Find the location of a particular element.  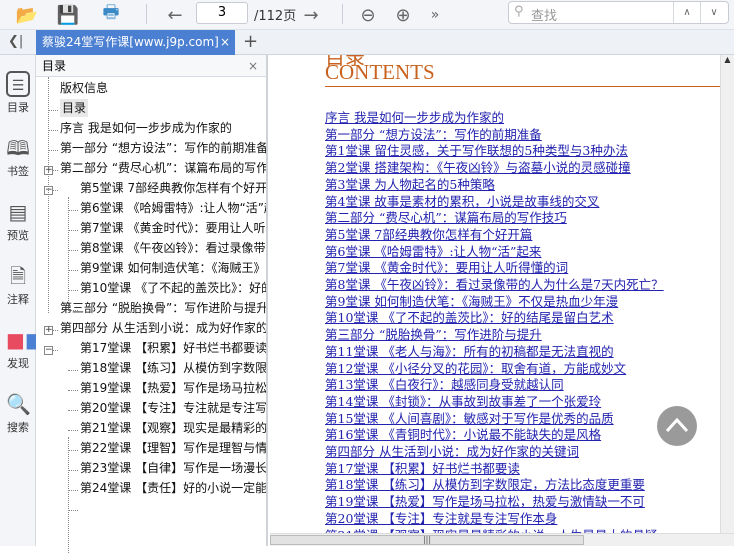

horizontal-scrollbar: ||| is located at coordinates (502, 539).